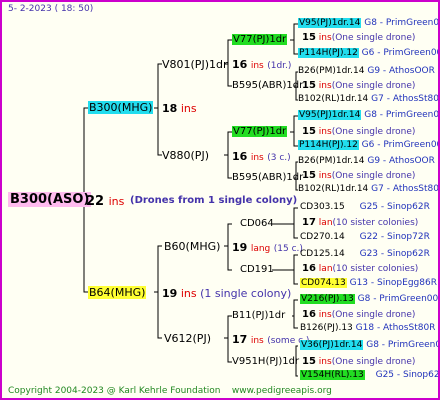 The width and height of the screenshot is (440, 400). I want to click on dam-upper: B300(MHG), so click(121, 107).